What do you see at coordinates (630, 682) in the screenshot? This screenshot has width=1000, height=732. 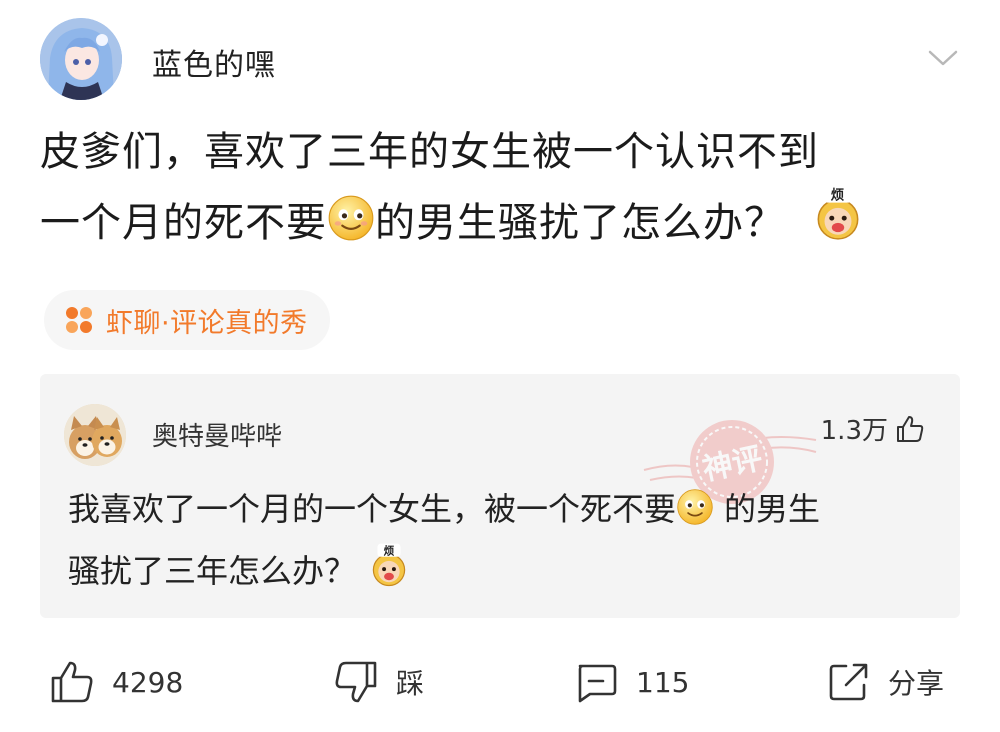 I see `comment-button: 115` at bounding box center [630, 682].